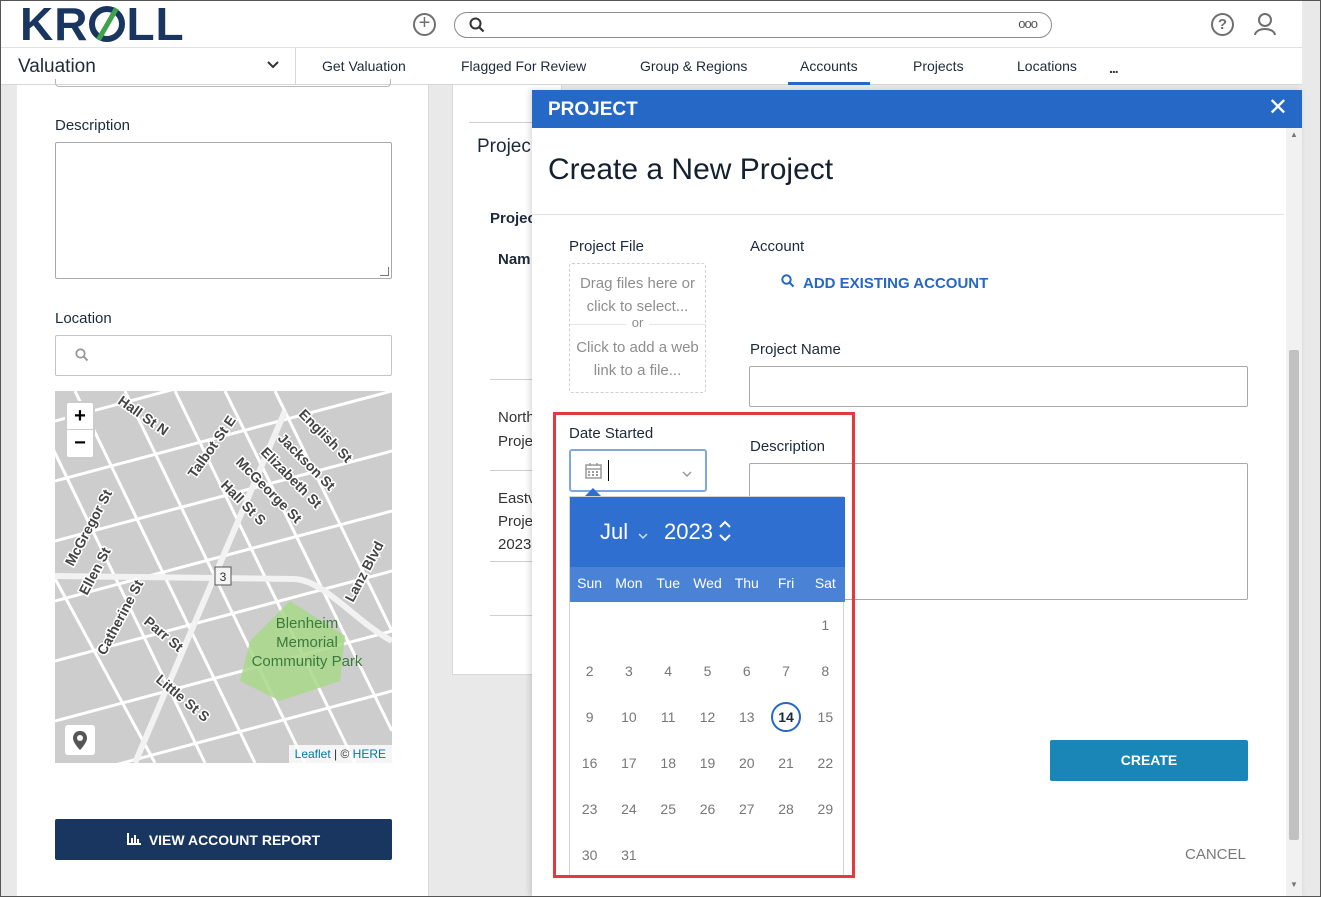  Describe the element at coordinates (1278, 108) in the screenshot. I see `close-icon: ✕` at that location.